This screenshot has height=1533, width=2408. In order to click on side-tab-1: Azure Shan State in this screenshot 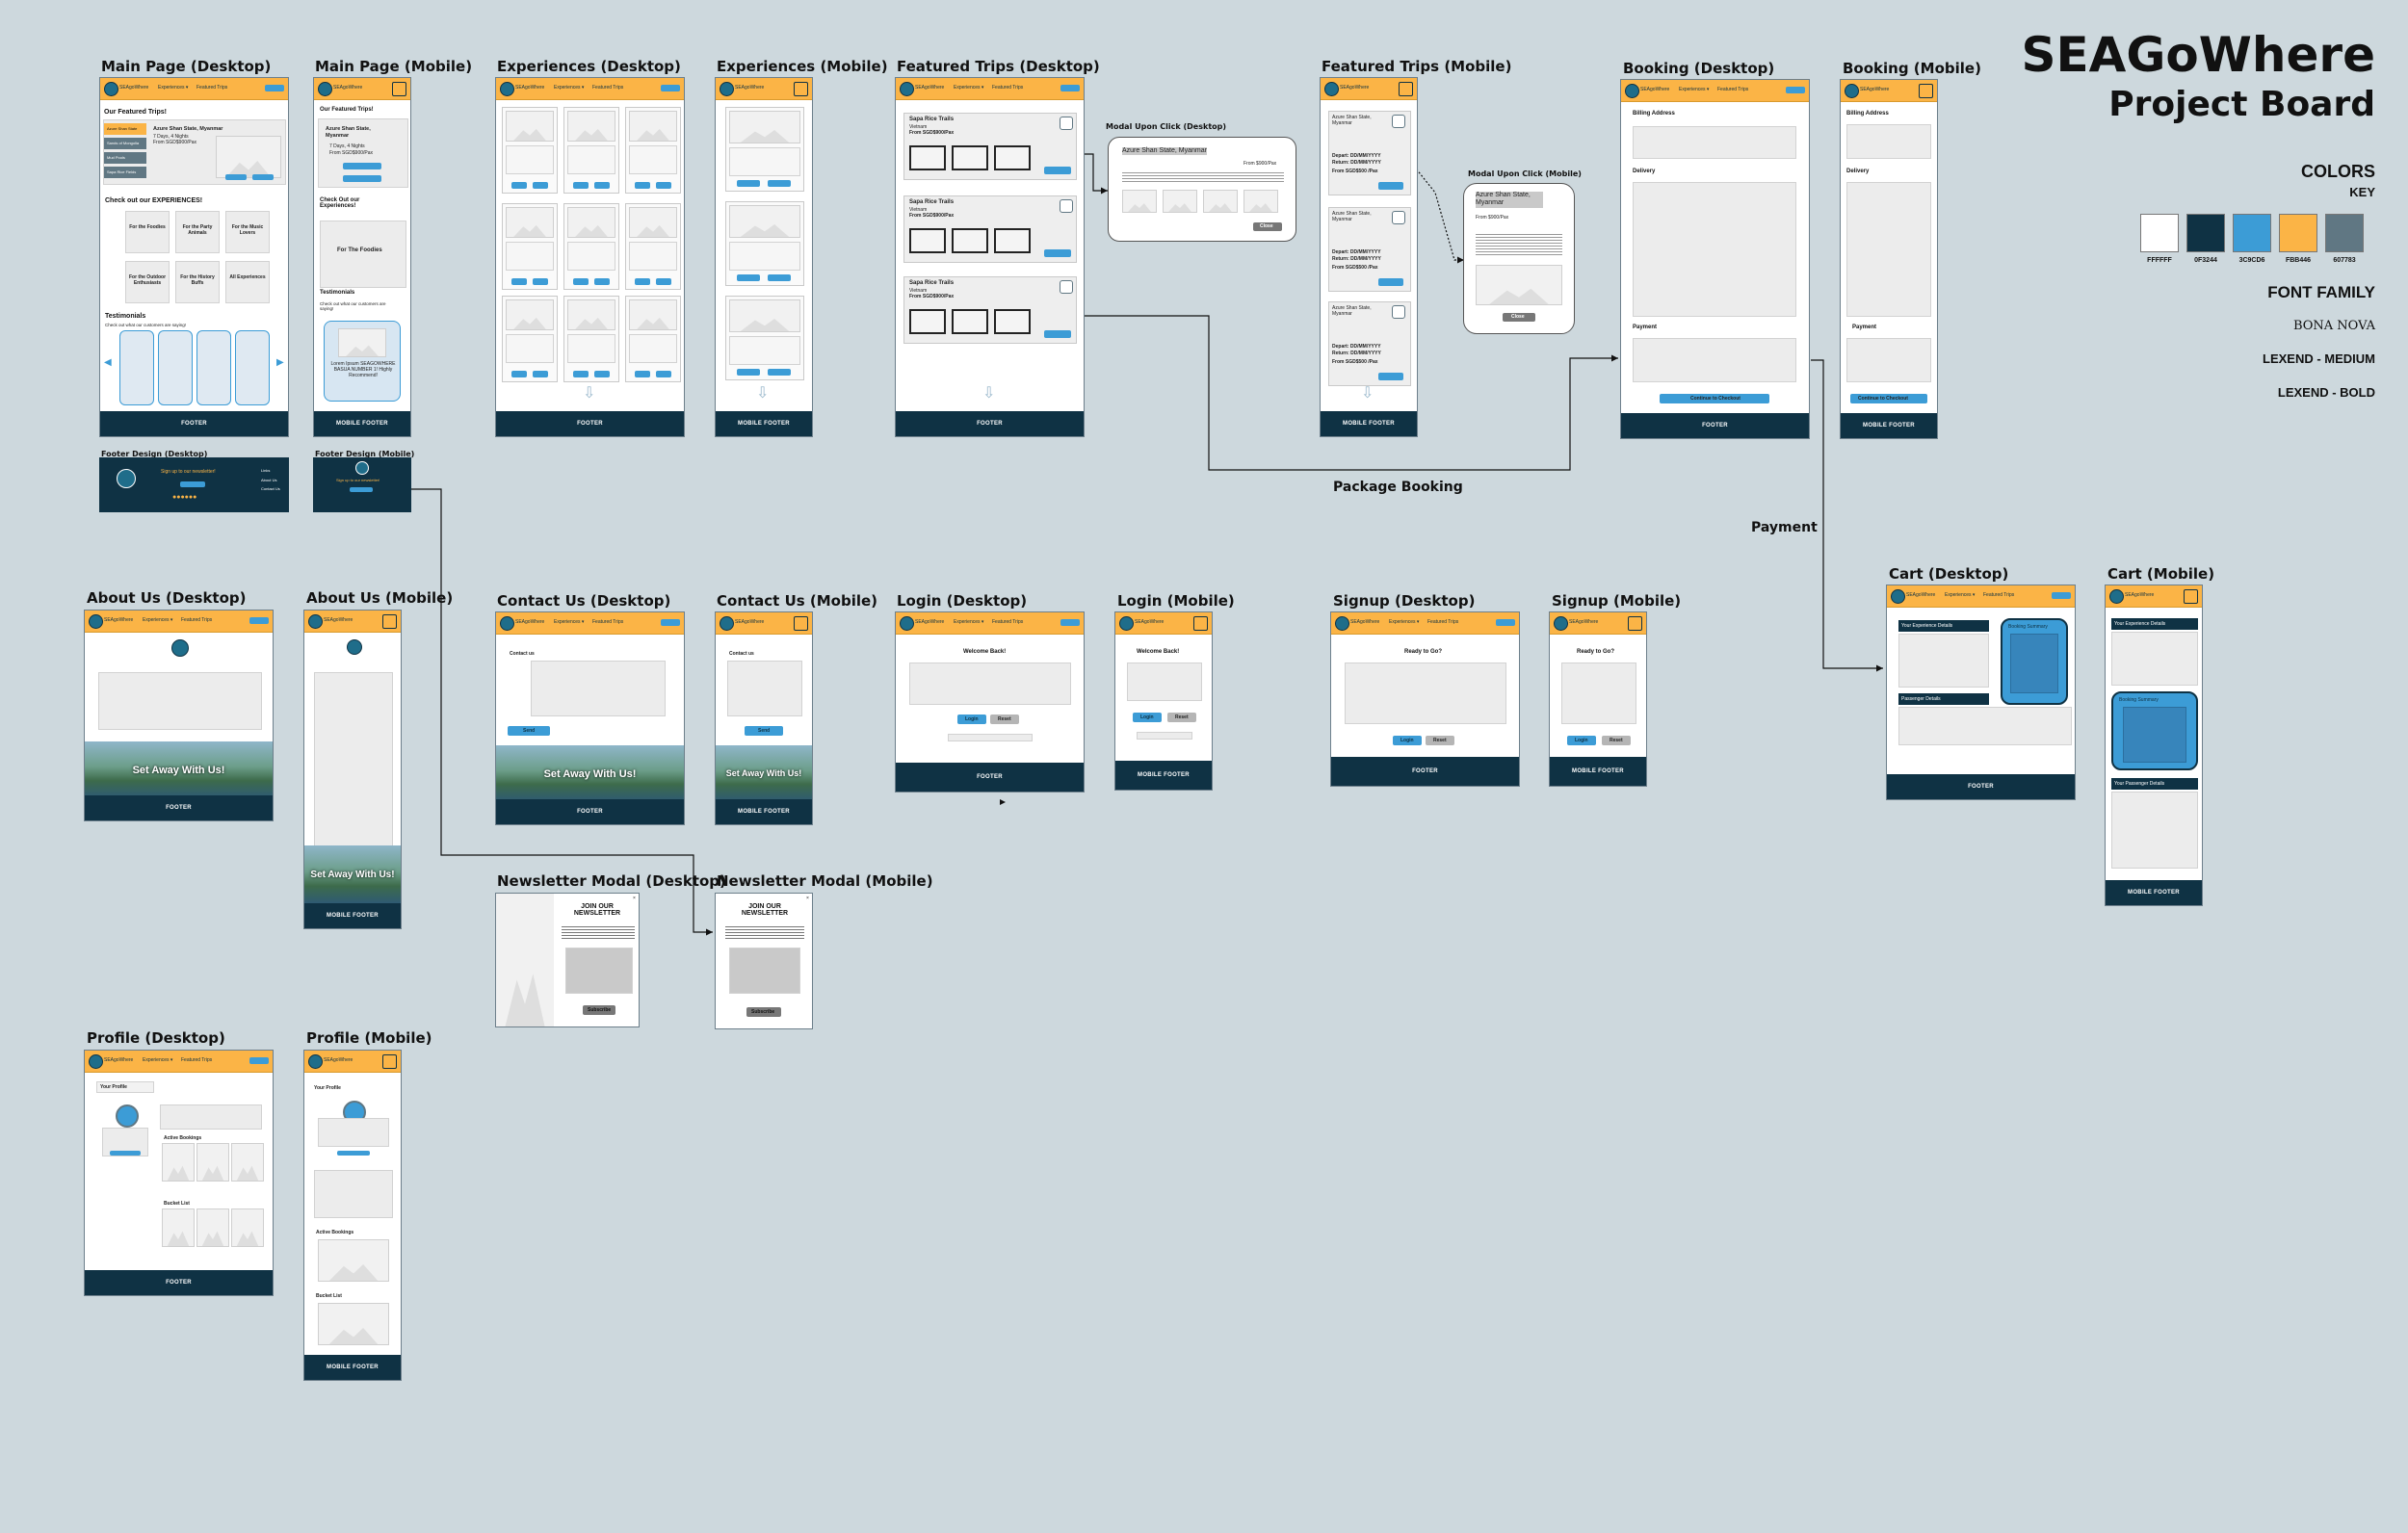, I will do `click(125, 129)`.